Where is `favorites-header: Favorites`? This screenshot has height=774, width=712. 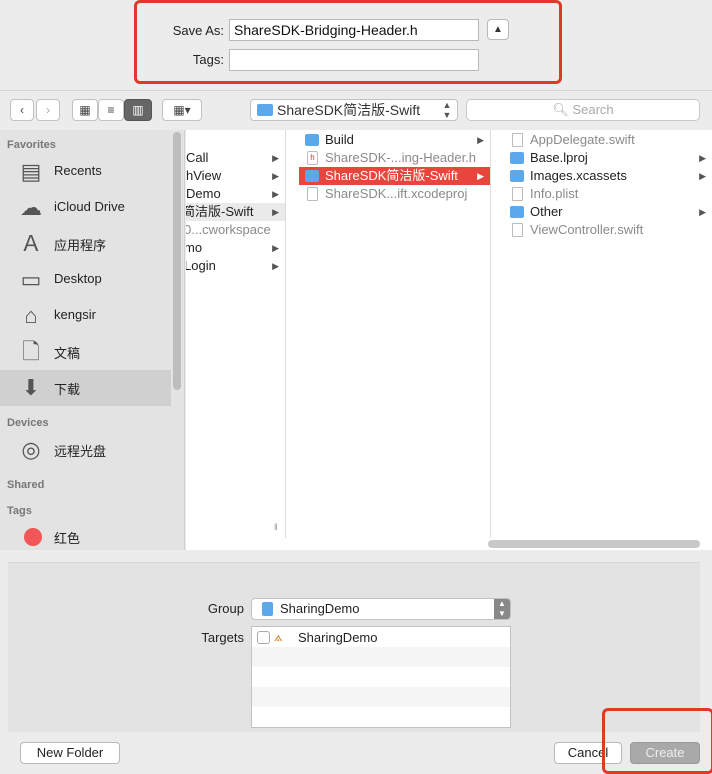
favorites-header: Favorites is located at coordinates (31, 145).